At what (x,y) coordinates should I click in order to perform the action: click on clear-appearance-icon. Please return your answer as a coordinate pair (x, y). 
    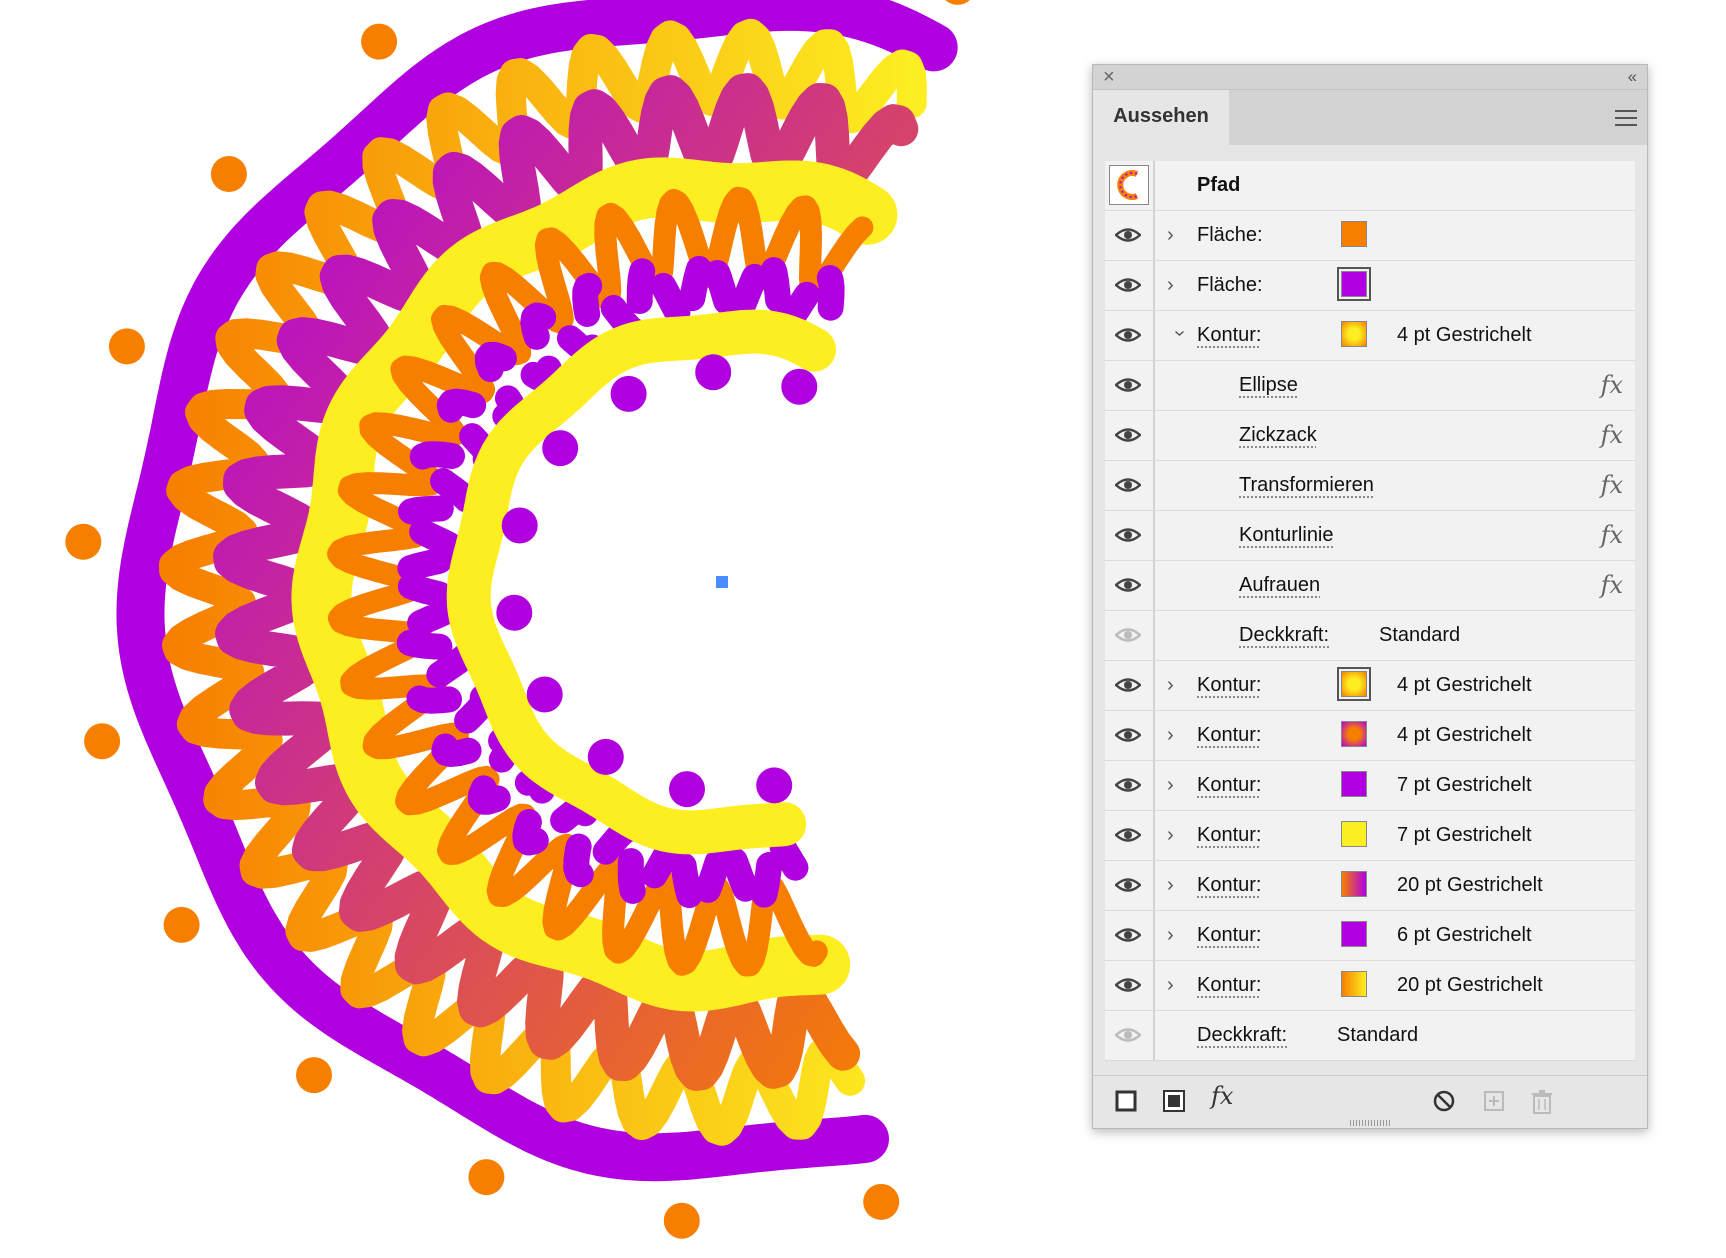
    Looking at the image, I should click on (1444, 1101).